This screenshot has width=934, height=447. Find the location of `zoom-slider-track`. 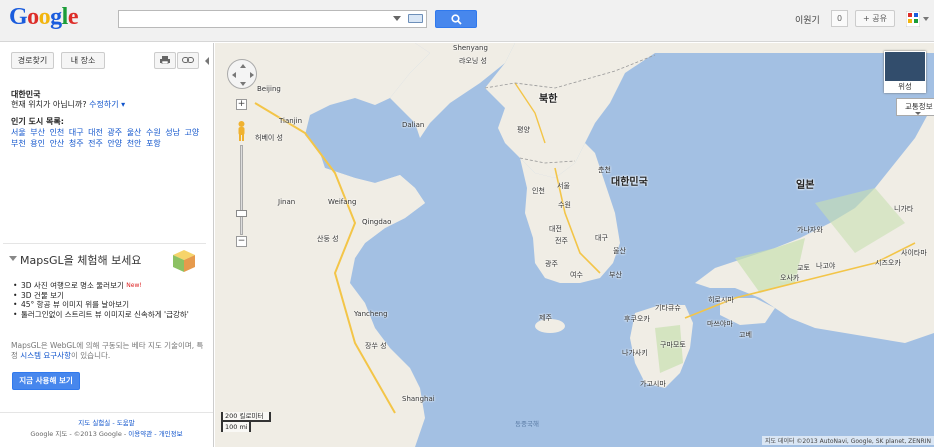

zoom-slider-track is located at coordinates (241, 190).